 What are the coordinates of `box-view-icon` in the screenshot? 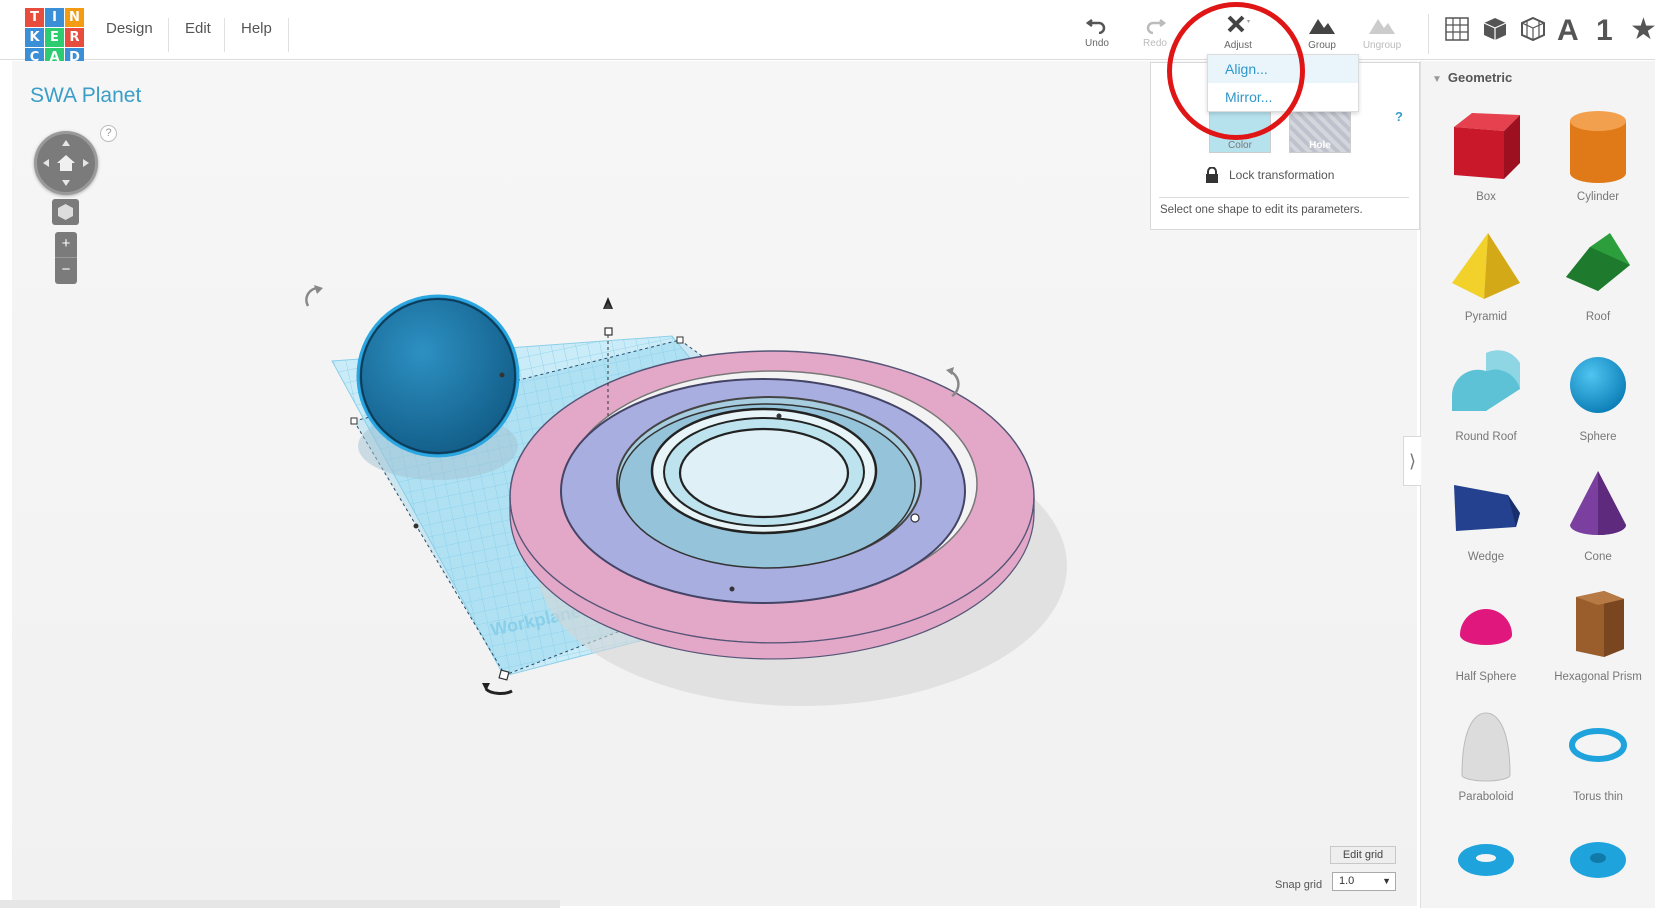 It's located at (1495, 29).